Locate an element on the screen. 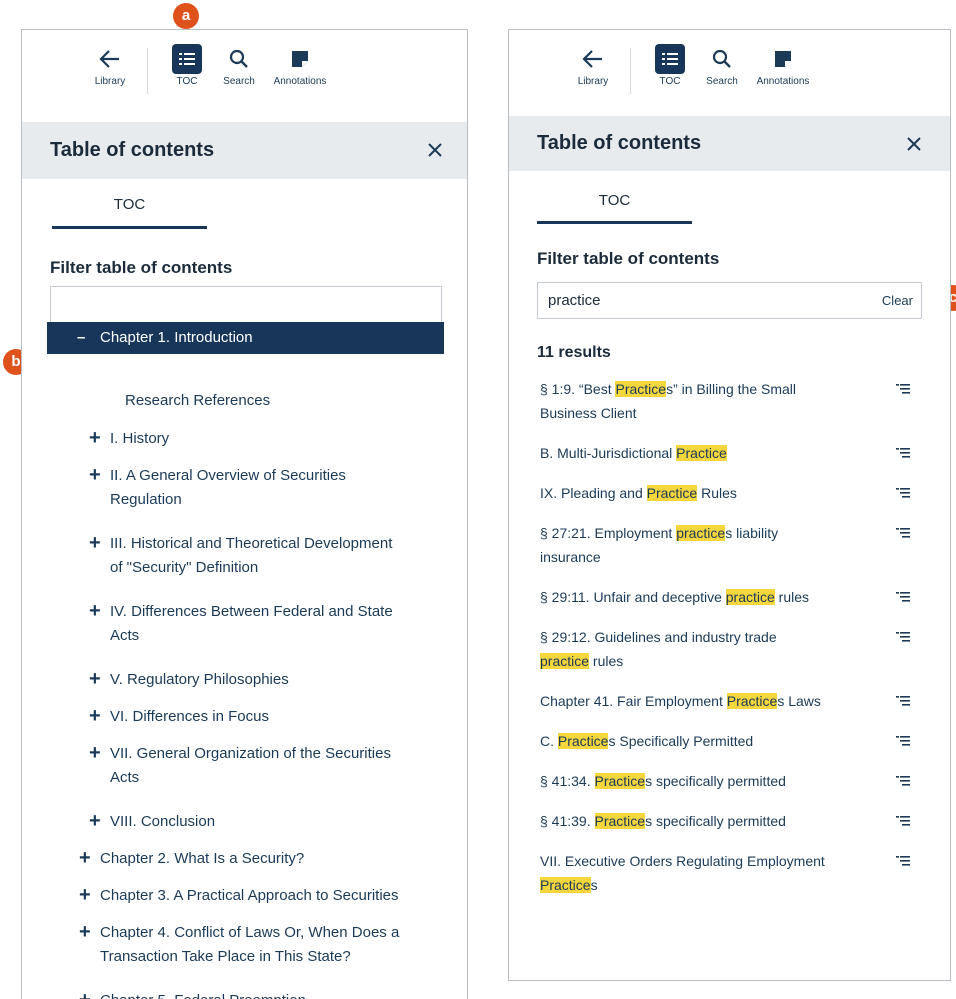  toc-section: + I. History is located at coordinates (129, 439).